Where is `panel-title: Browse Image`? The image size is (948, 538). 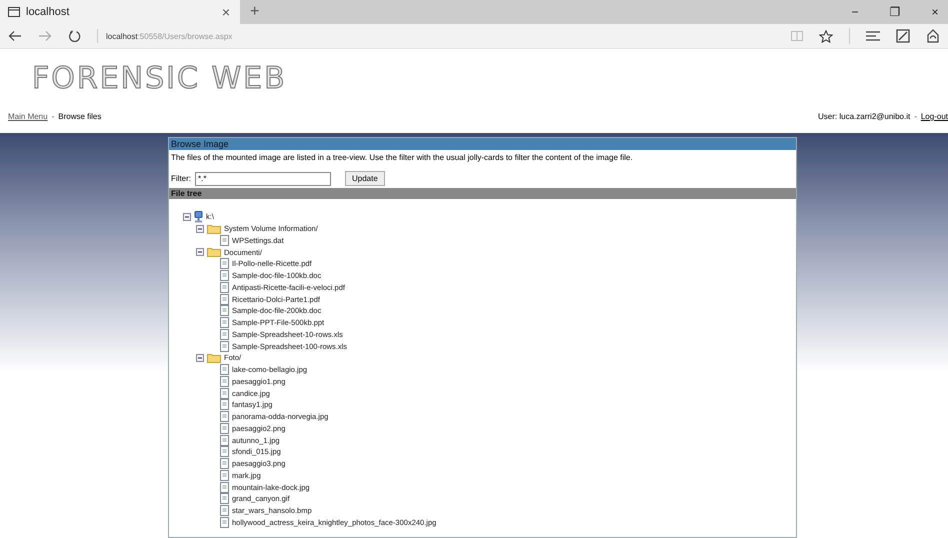 panel-title: Browse Image is located at coordinates (482, 144).